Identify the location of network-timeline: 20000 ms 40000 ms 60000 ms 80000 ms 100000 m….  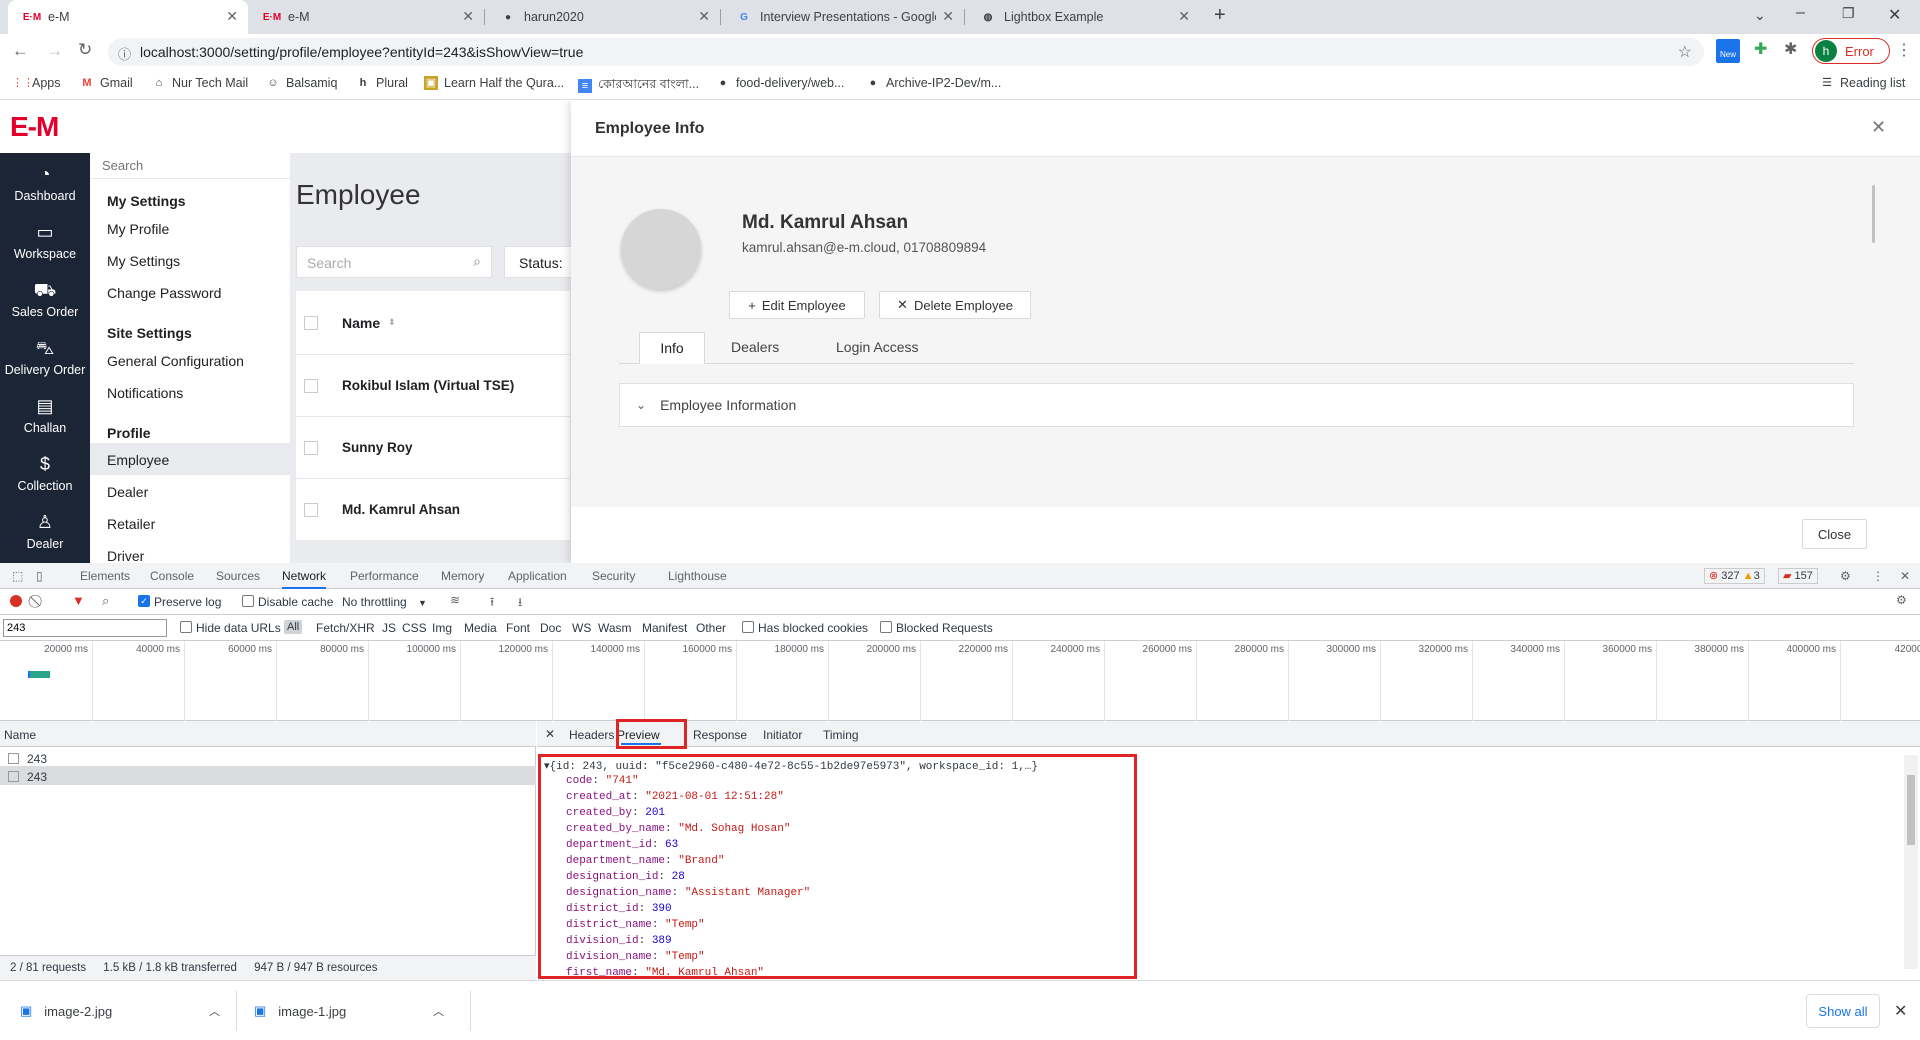
(960, 681).